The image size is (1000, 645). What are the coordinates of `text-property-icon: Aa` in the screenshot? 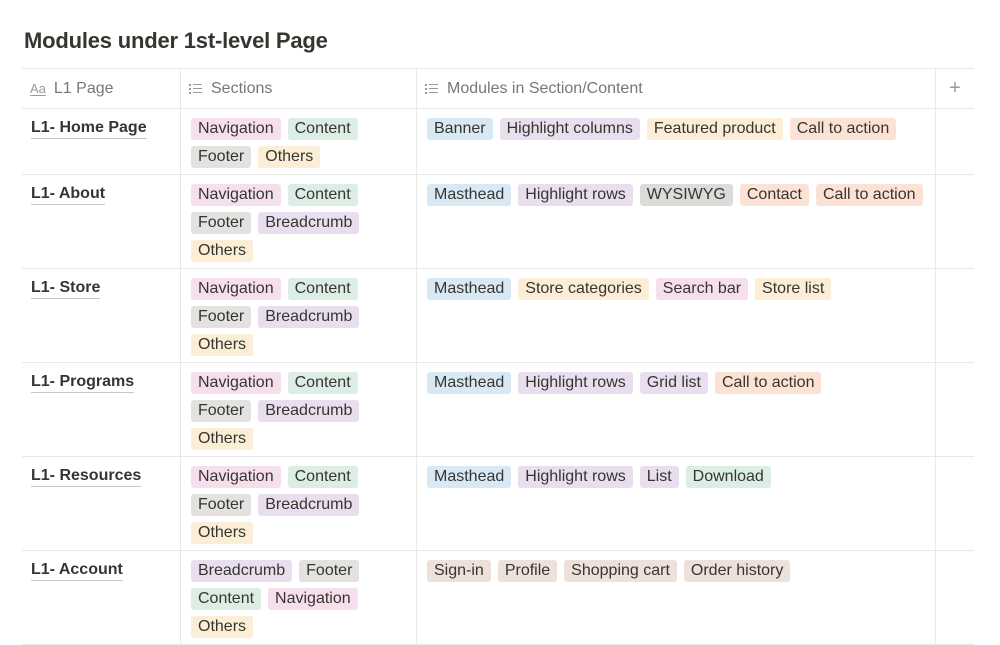 It's located at (38, 88).